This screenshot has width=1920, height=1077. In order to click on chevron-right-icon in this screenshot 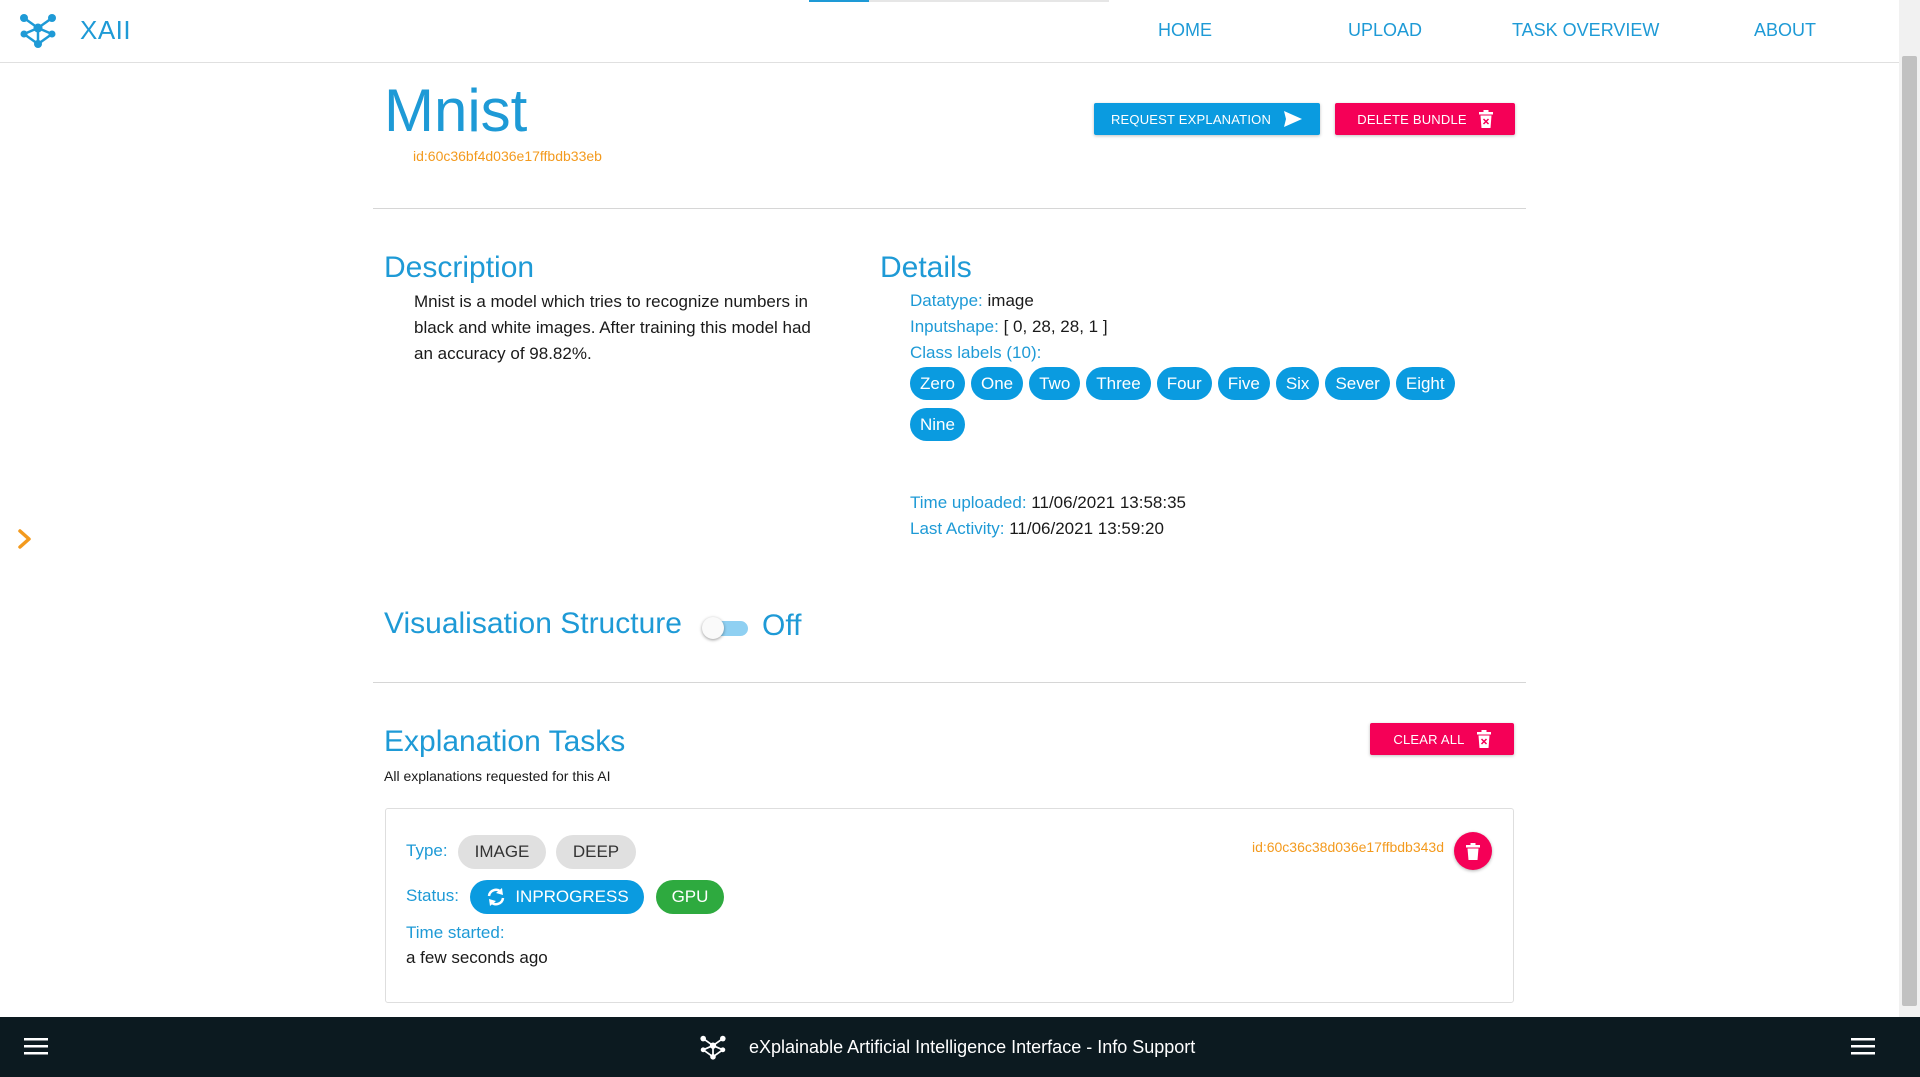, I will do `click(24, 539)`.